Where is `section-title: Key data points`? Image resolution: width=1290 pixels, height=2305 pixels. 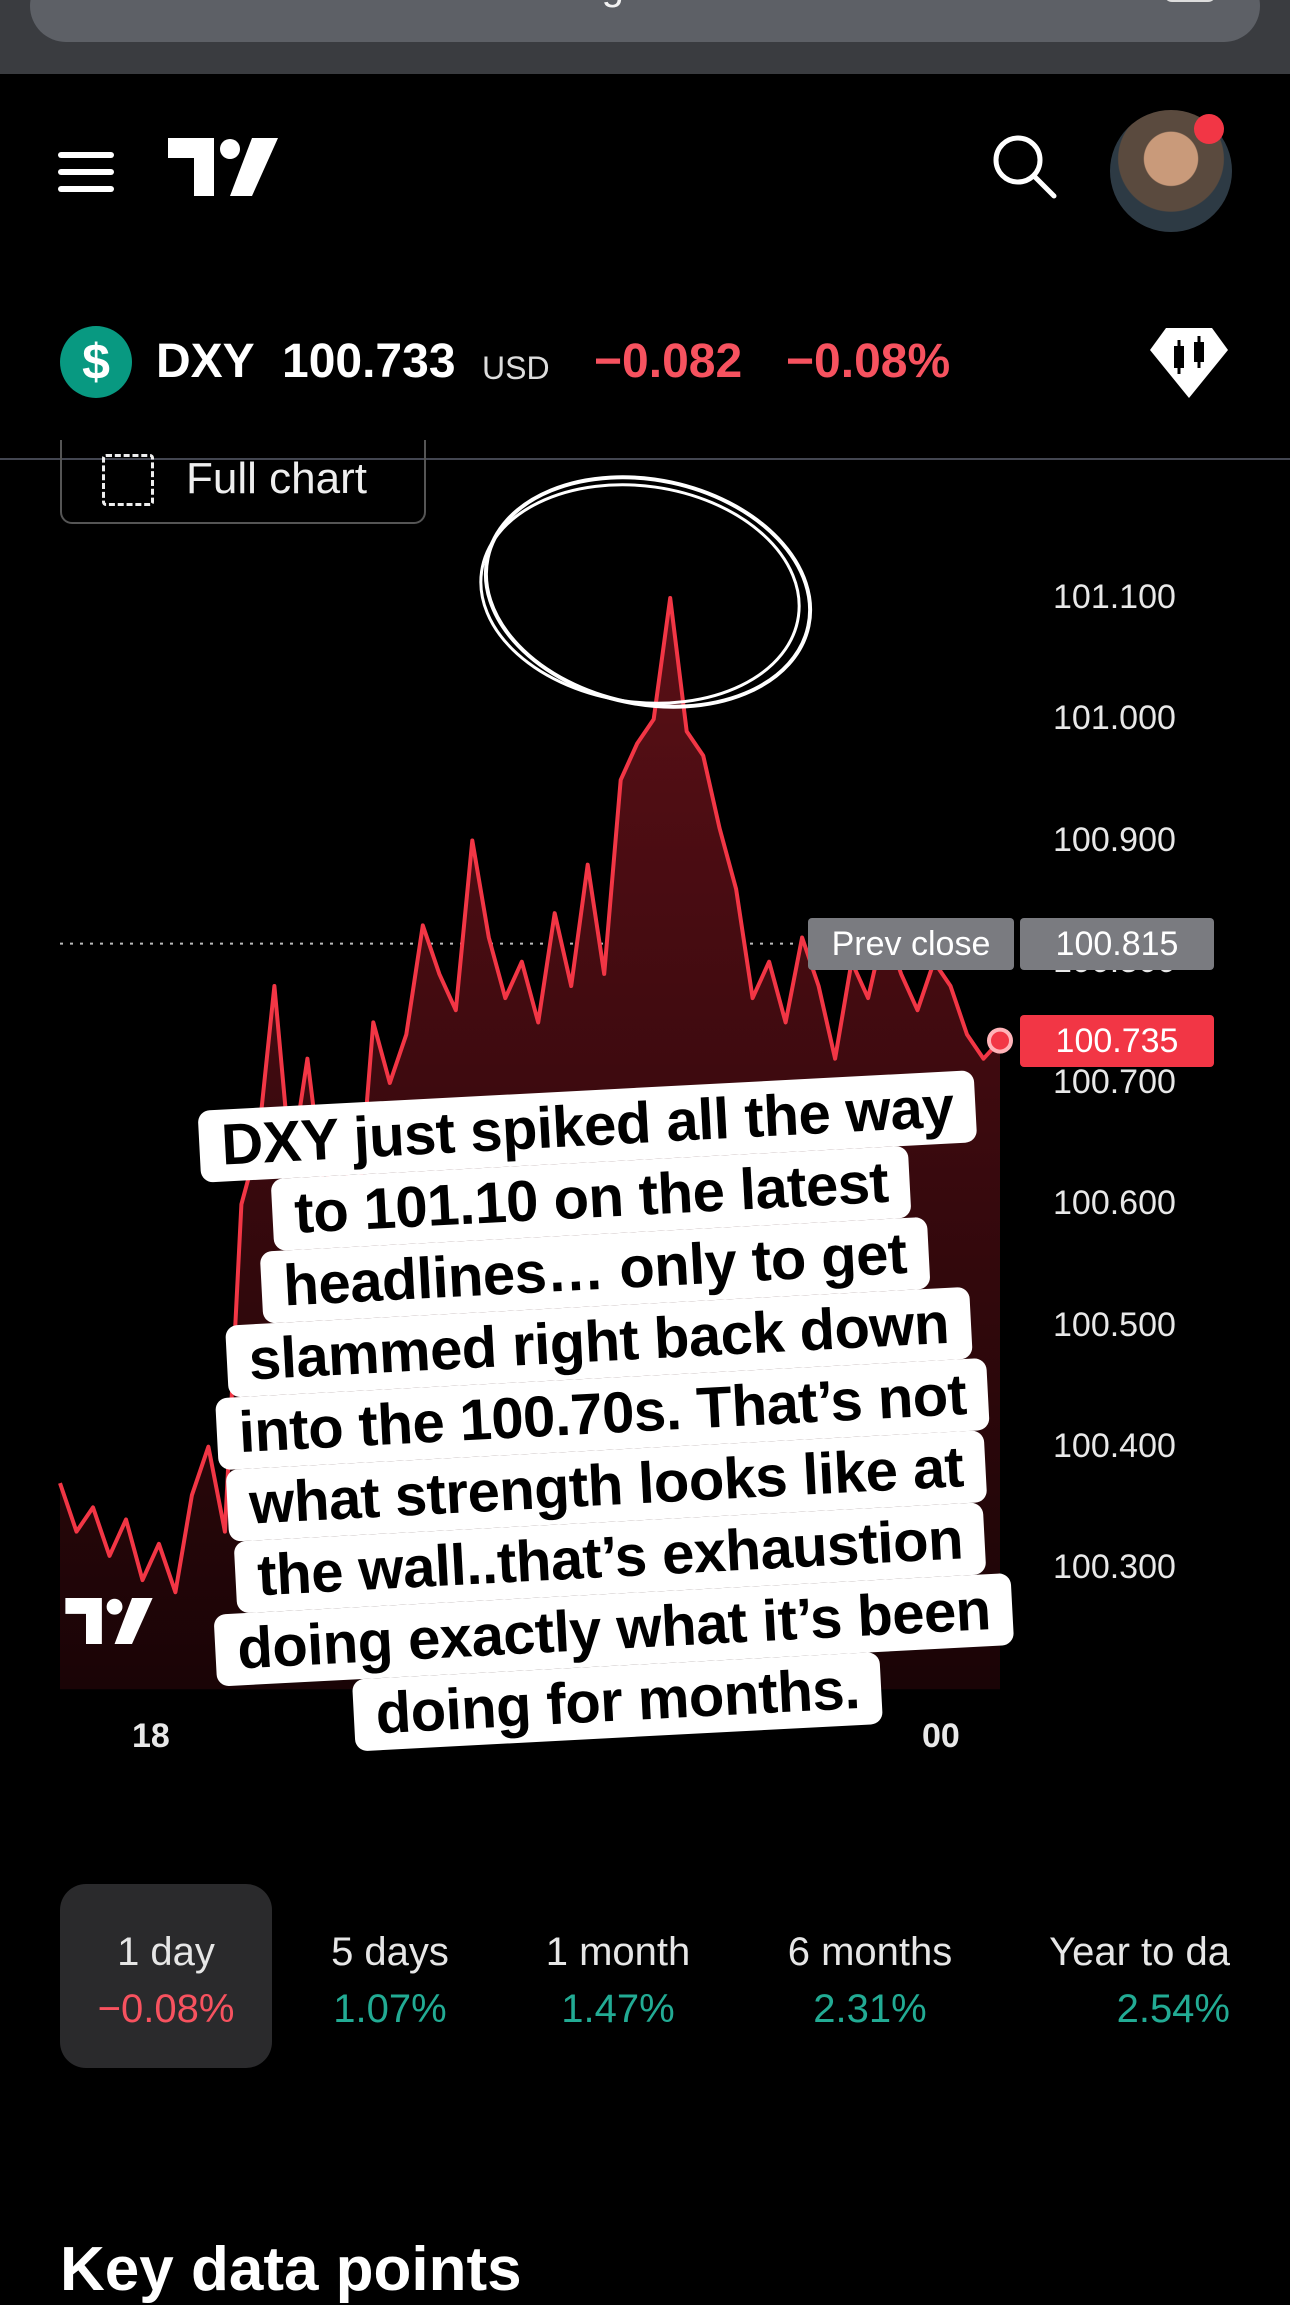 section-title: Key data points is located at coordinates (291, 2269).